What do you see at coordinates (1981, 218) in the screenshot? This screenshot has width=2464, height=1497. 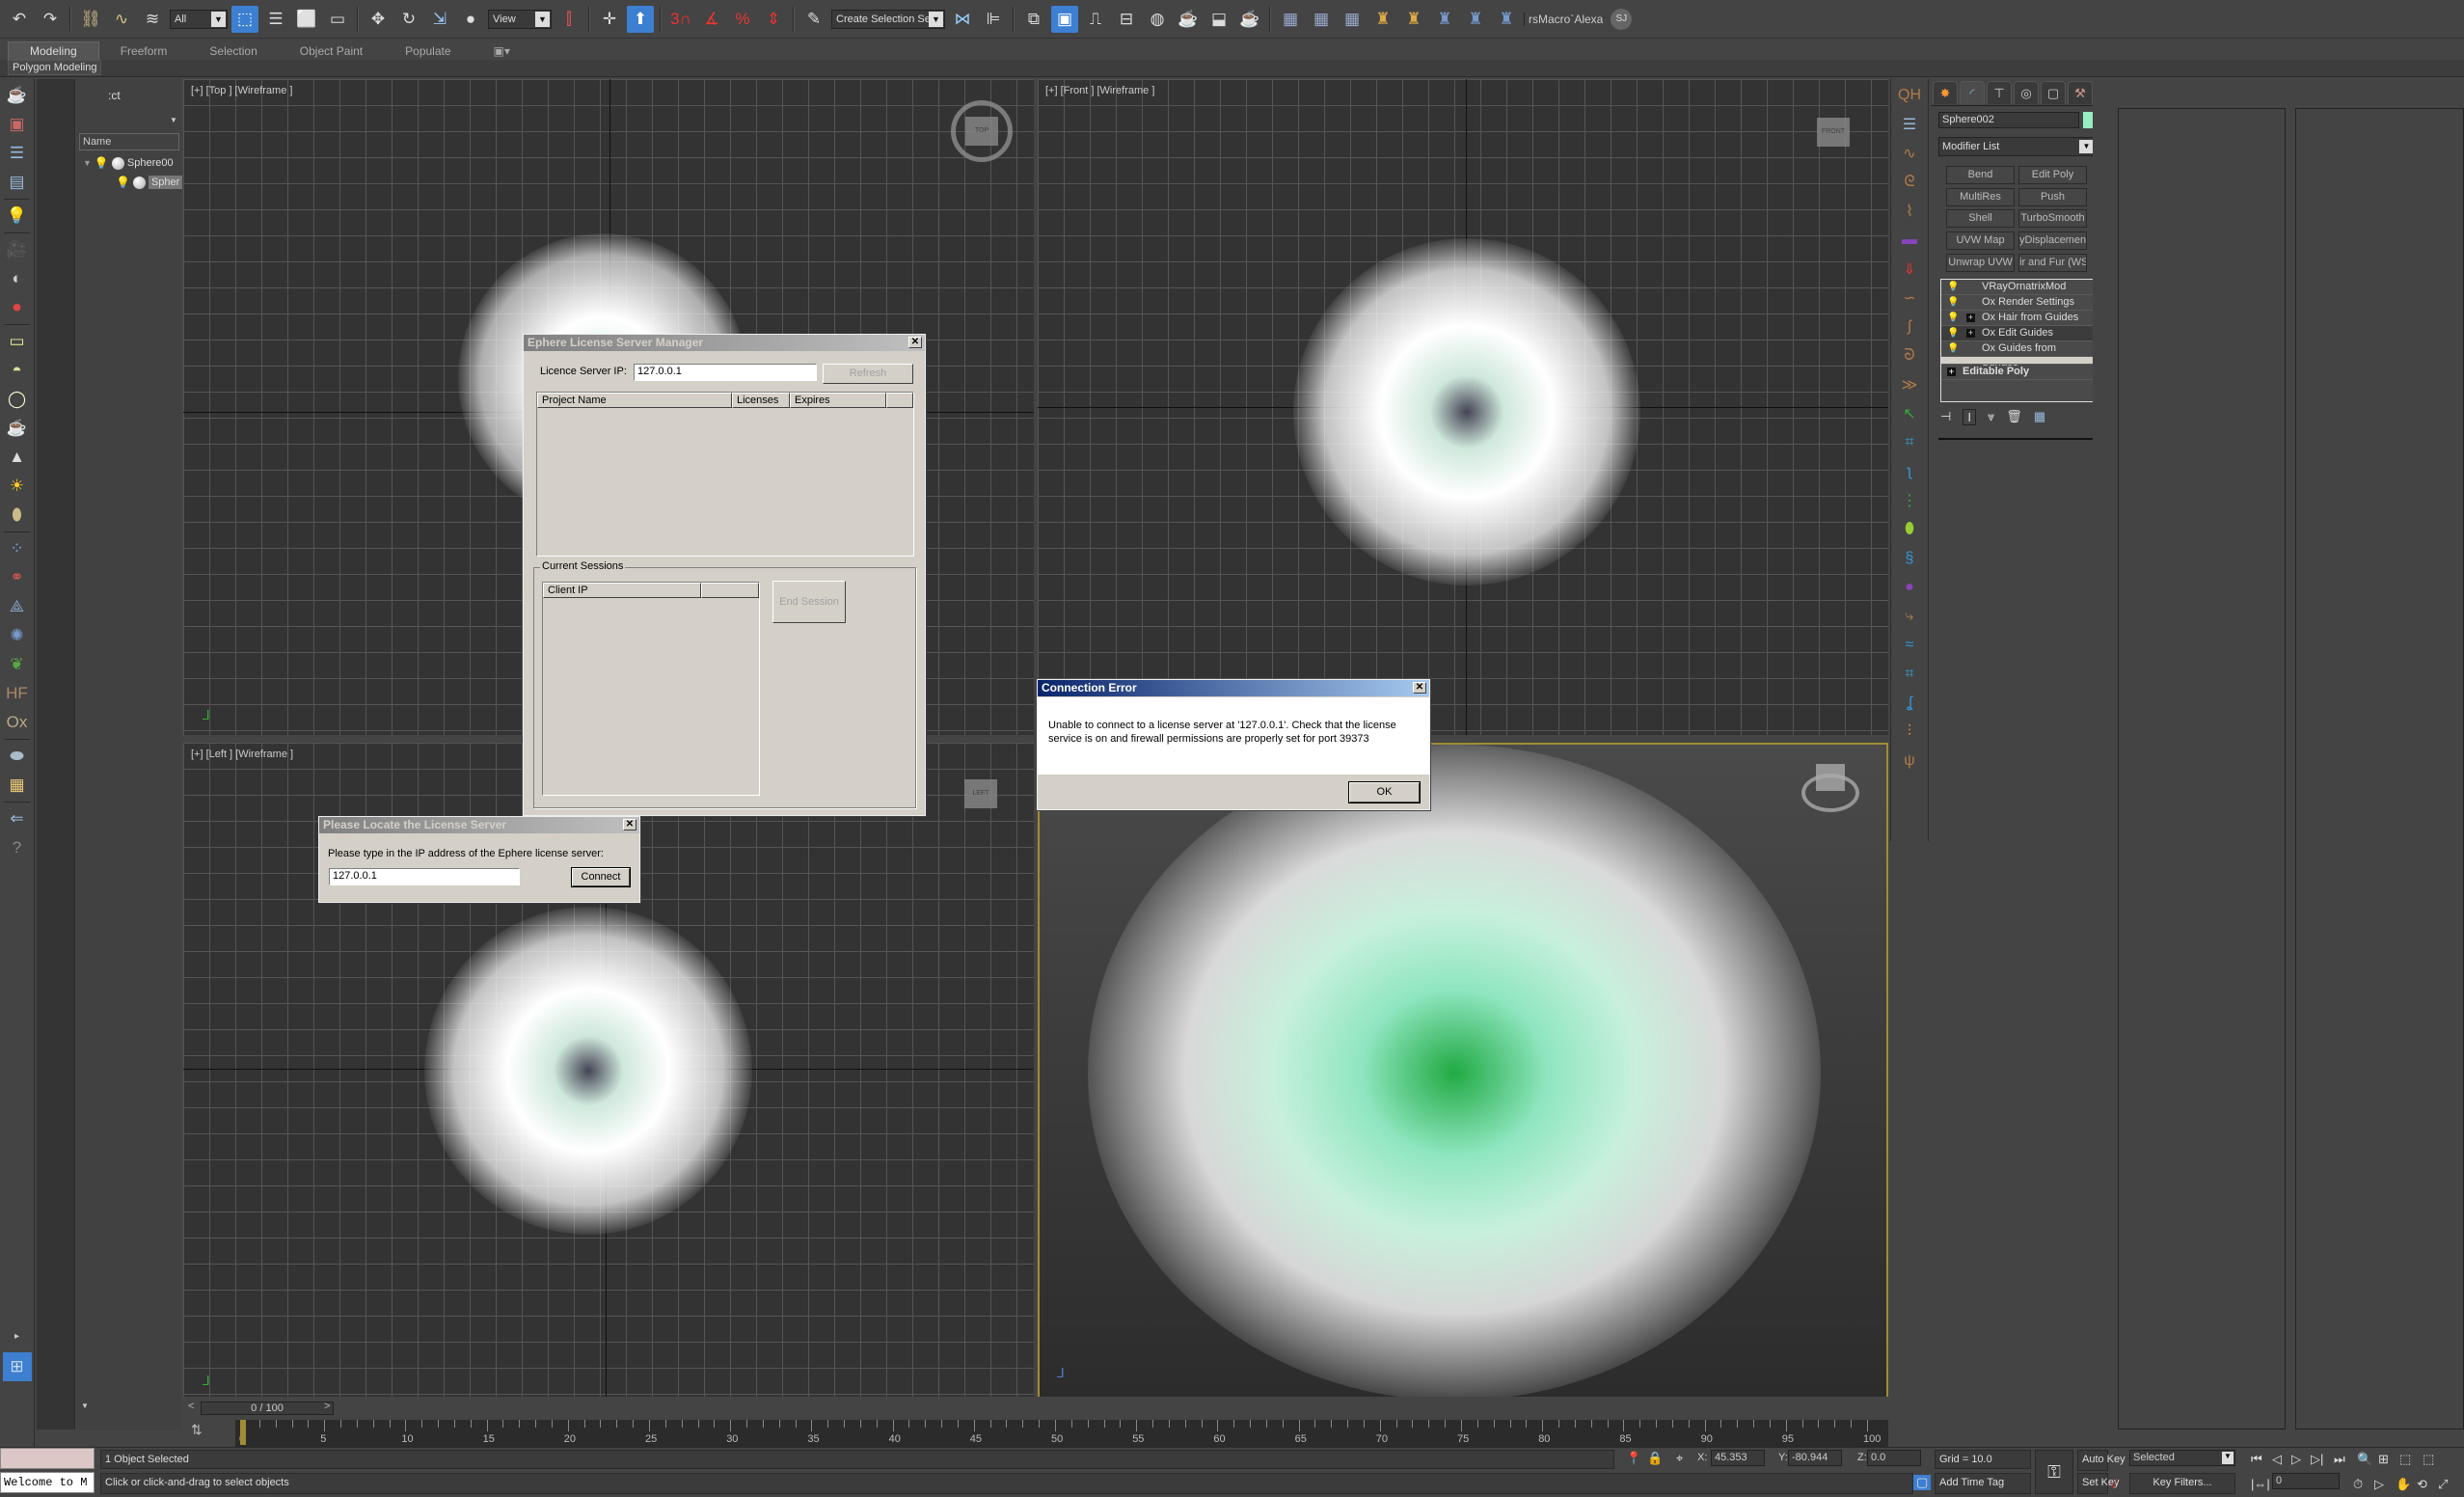 I see `modifier-button-shell: Shell` at bounding box center [1981, 218].